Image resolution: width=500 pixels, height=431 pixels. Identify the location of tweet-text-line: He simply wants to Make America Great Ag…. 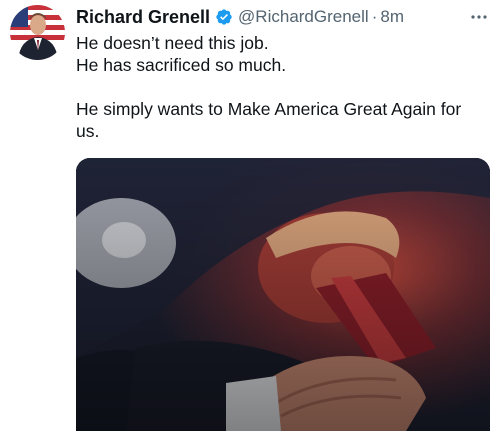
(269, 109).